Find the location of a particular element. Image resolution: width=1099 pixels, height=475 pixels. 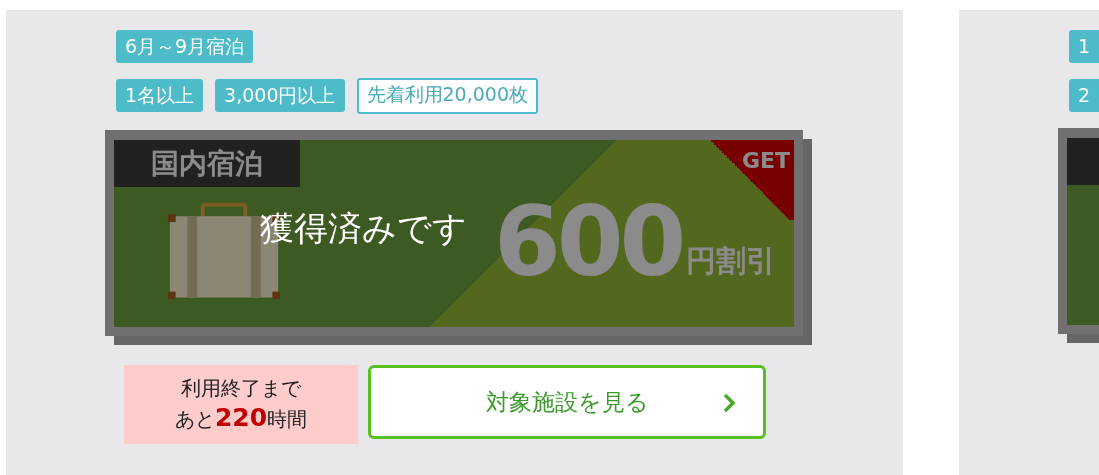

condition-tag: 1名以上 is located at coordinates (160, 95).